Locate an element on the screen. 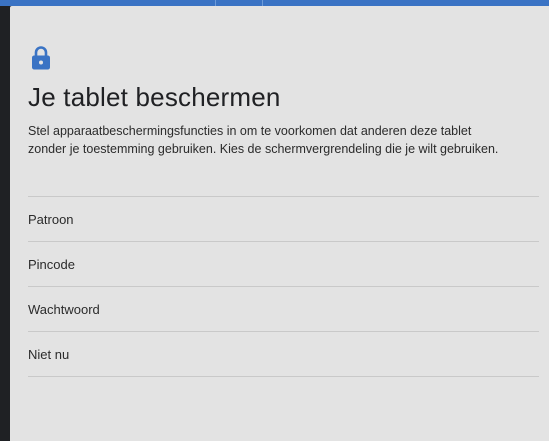 The height and width of the screenshot is (441, 549). option-label: Wachtwoord is located at coordinates (64, 309).